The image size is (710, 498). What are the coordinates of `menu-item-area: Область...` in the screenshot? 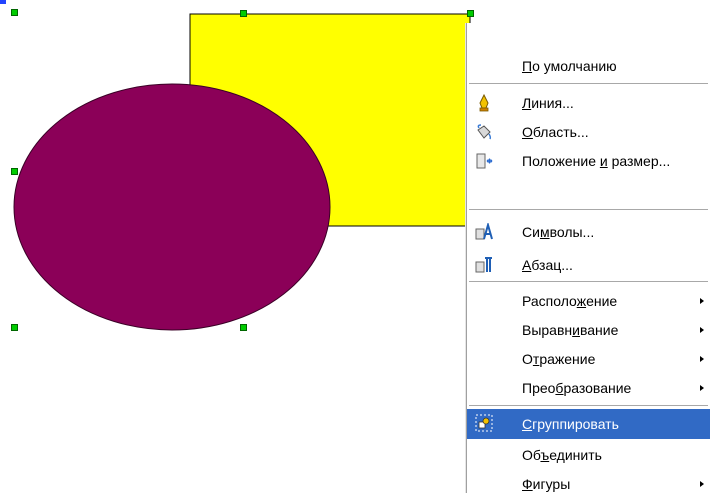 It's located at (588, 132).